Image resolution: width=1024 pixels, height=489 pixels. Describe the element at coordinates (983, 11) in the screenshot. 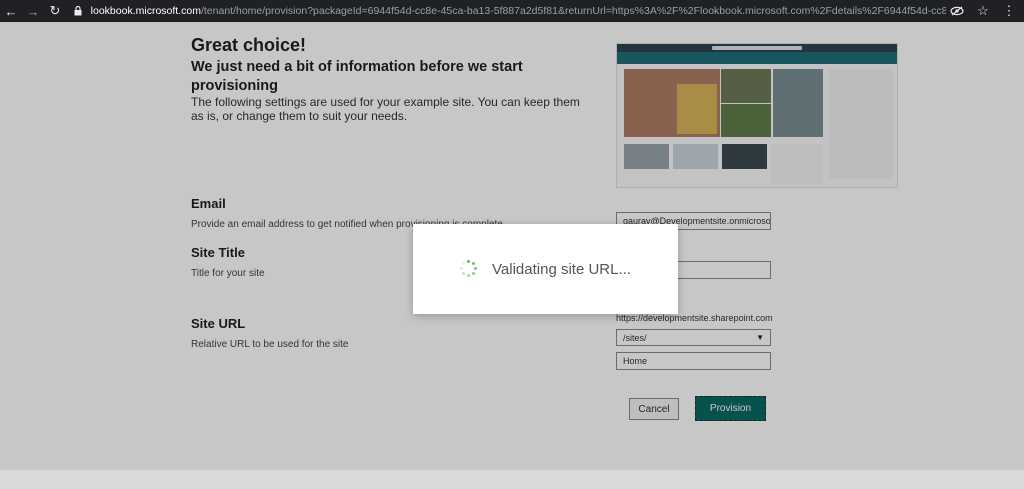

I see `star-icon: ☆` at that location.